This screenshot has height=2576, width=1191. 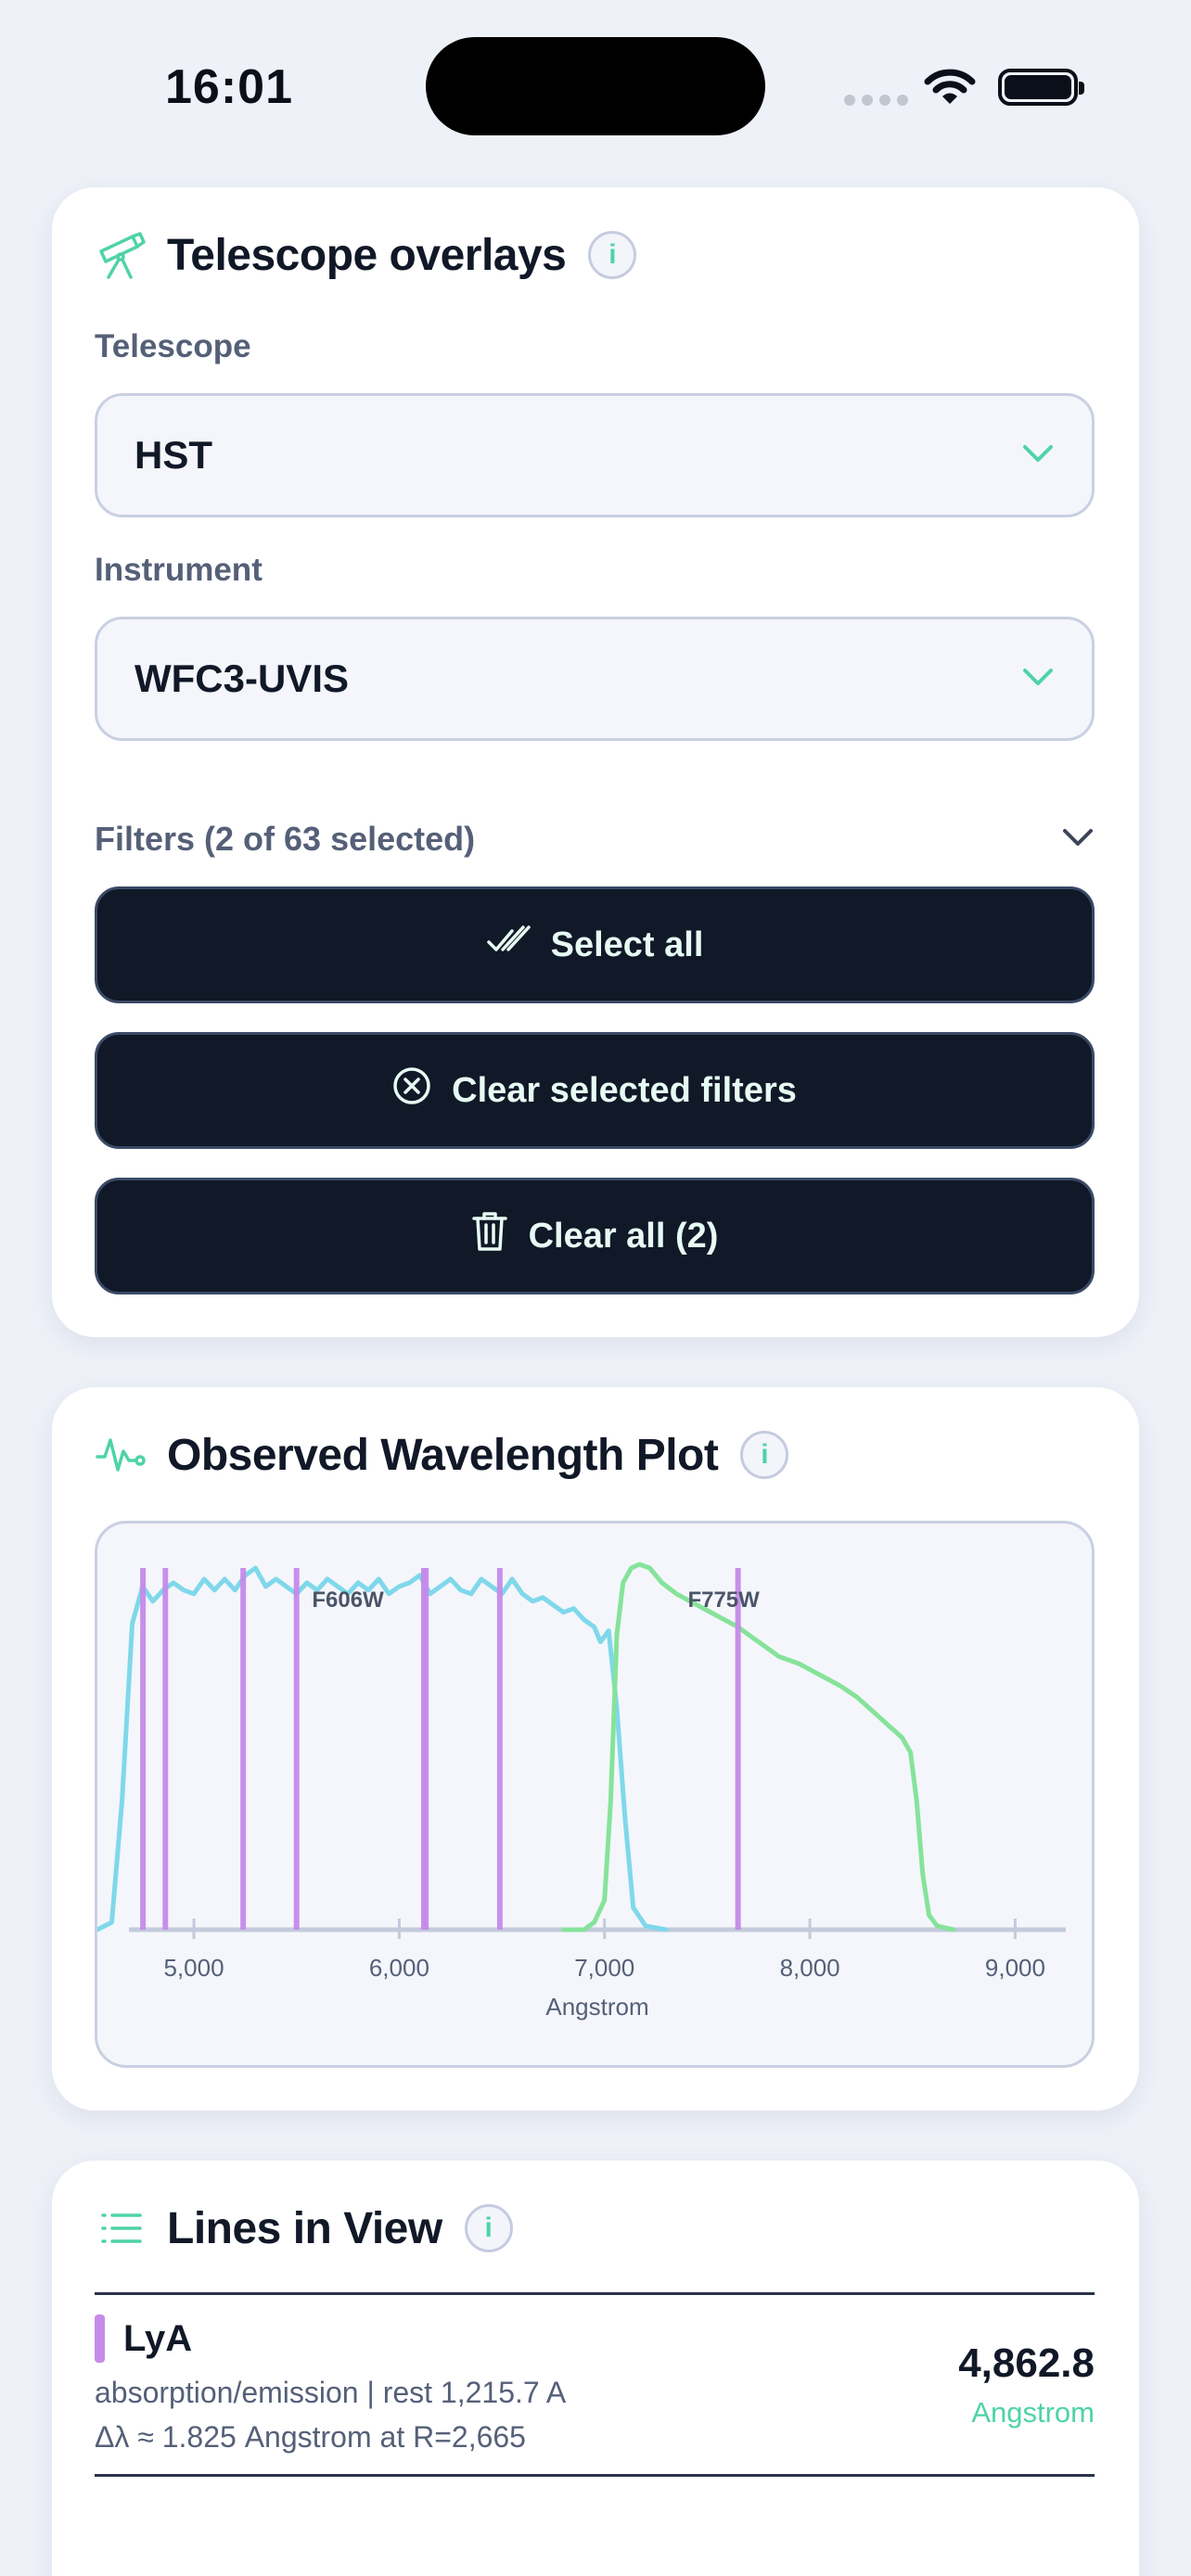 What do you see at coordinates (627, 944) in the screenshot?
I see `select-all-label: Select all` at bounding box center [627, 944].